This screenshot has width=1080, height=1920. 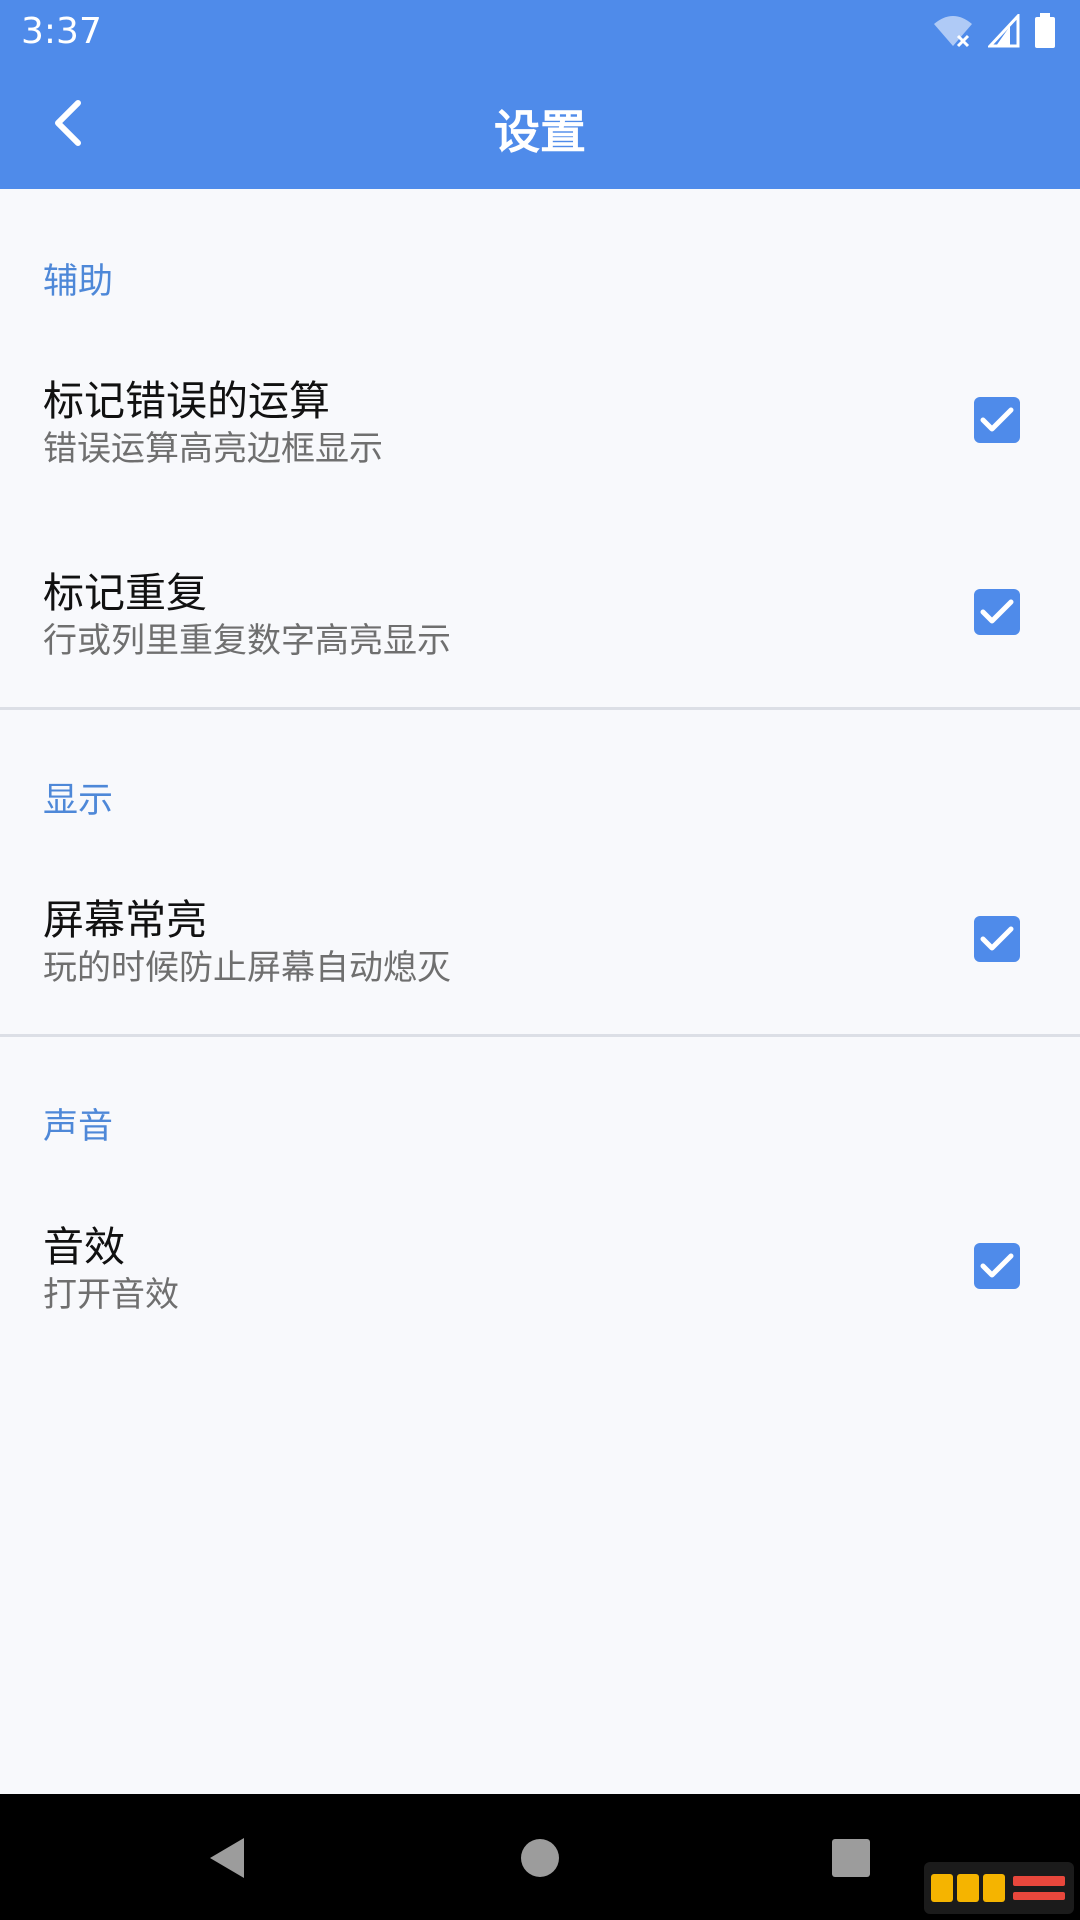 I want to click on nav-back-button, so click(x=226, y=1858).